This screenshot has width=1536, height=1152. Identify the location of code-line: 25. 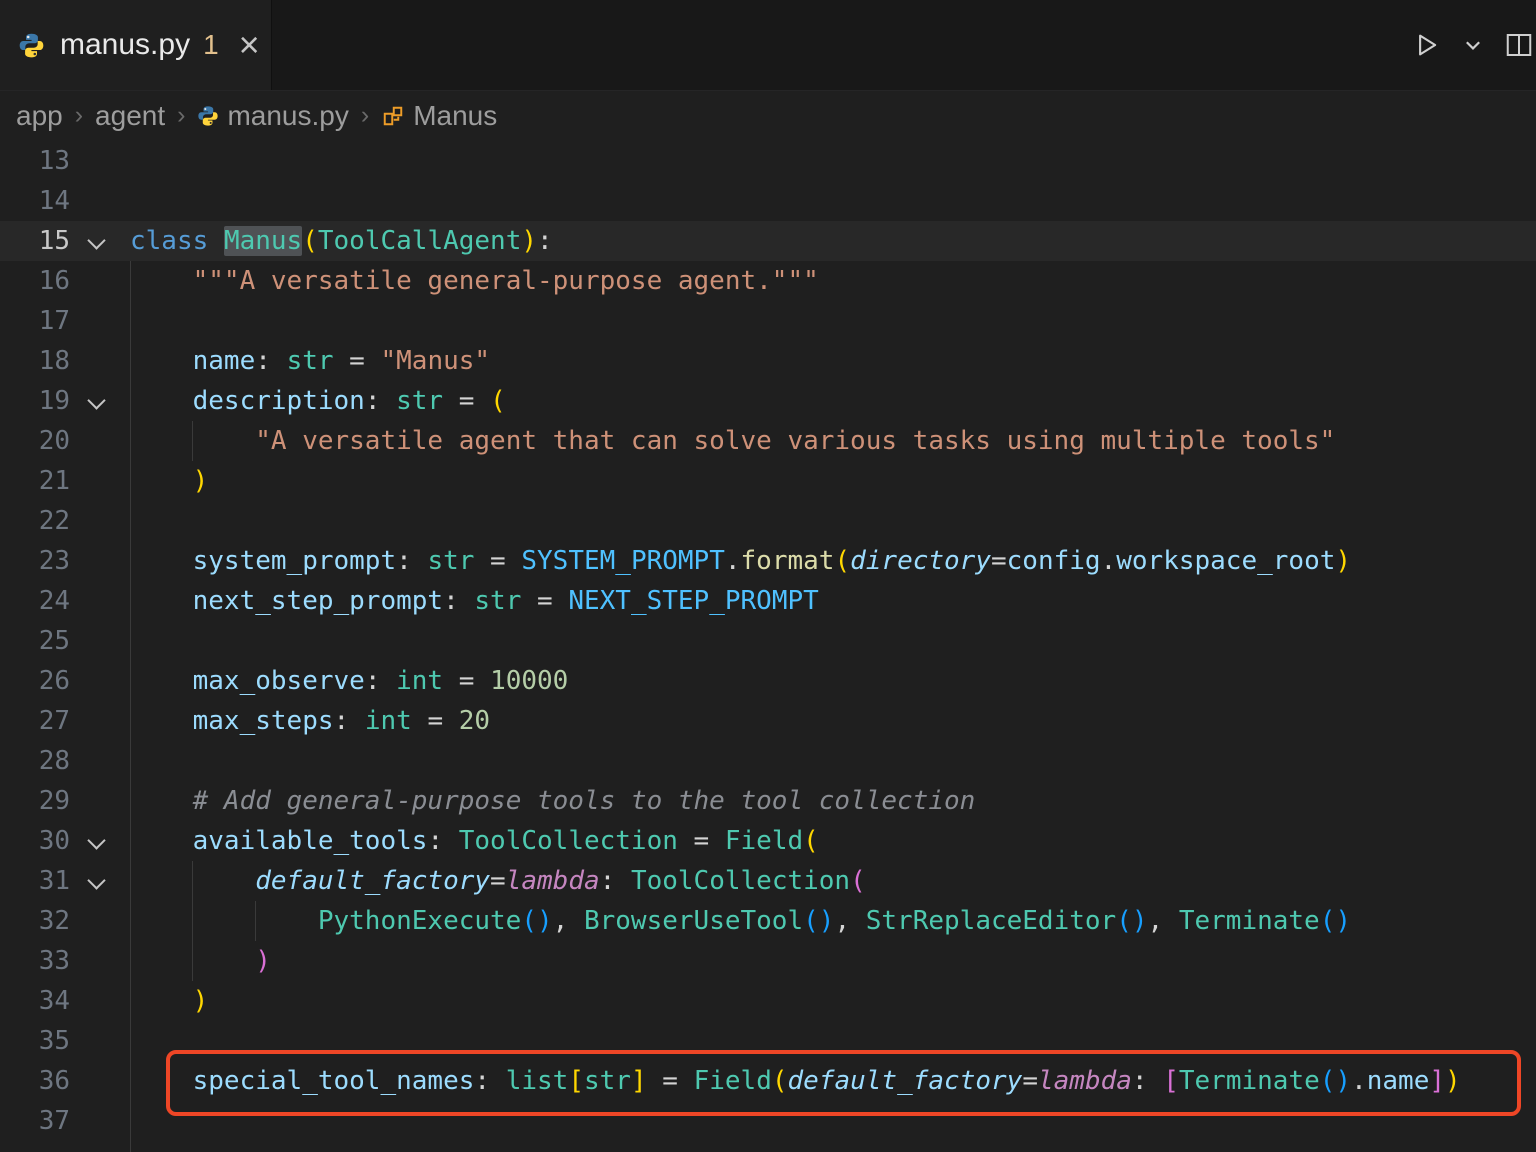
(768, 641).